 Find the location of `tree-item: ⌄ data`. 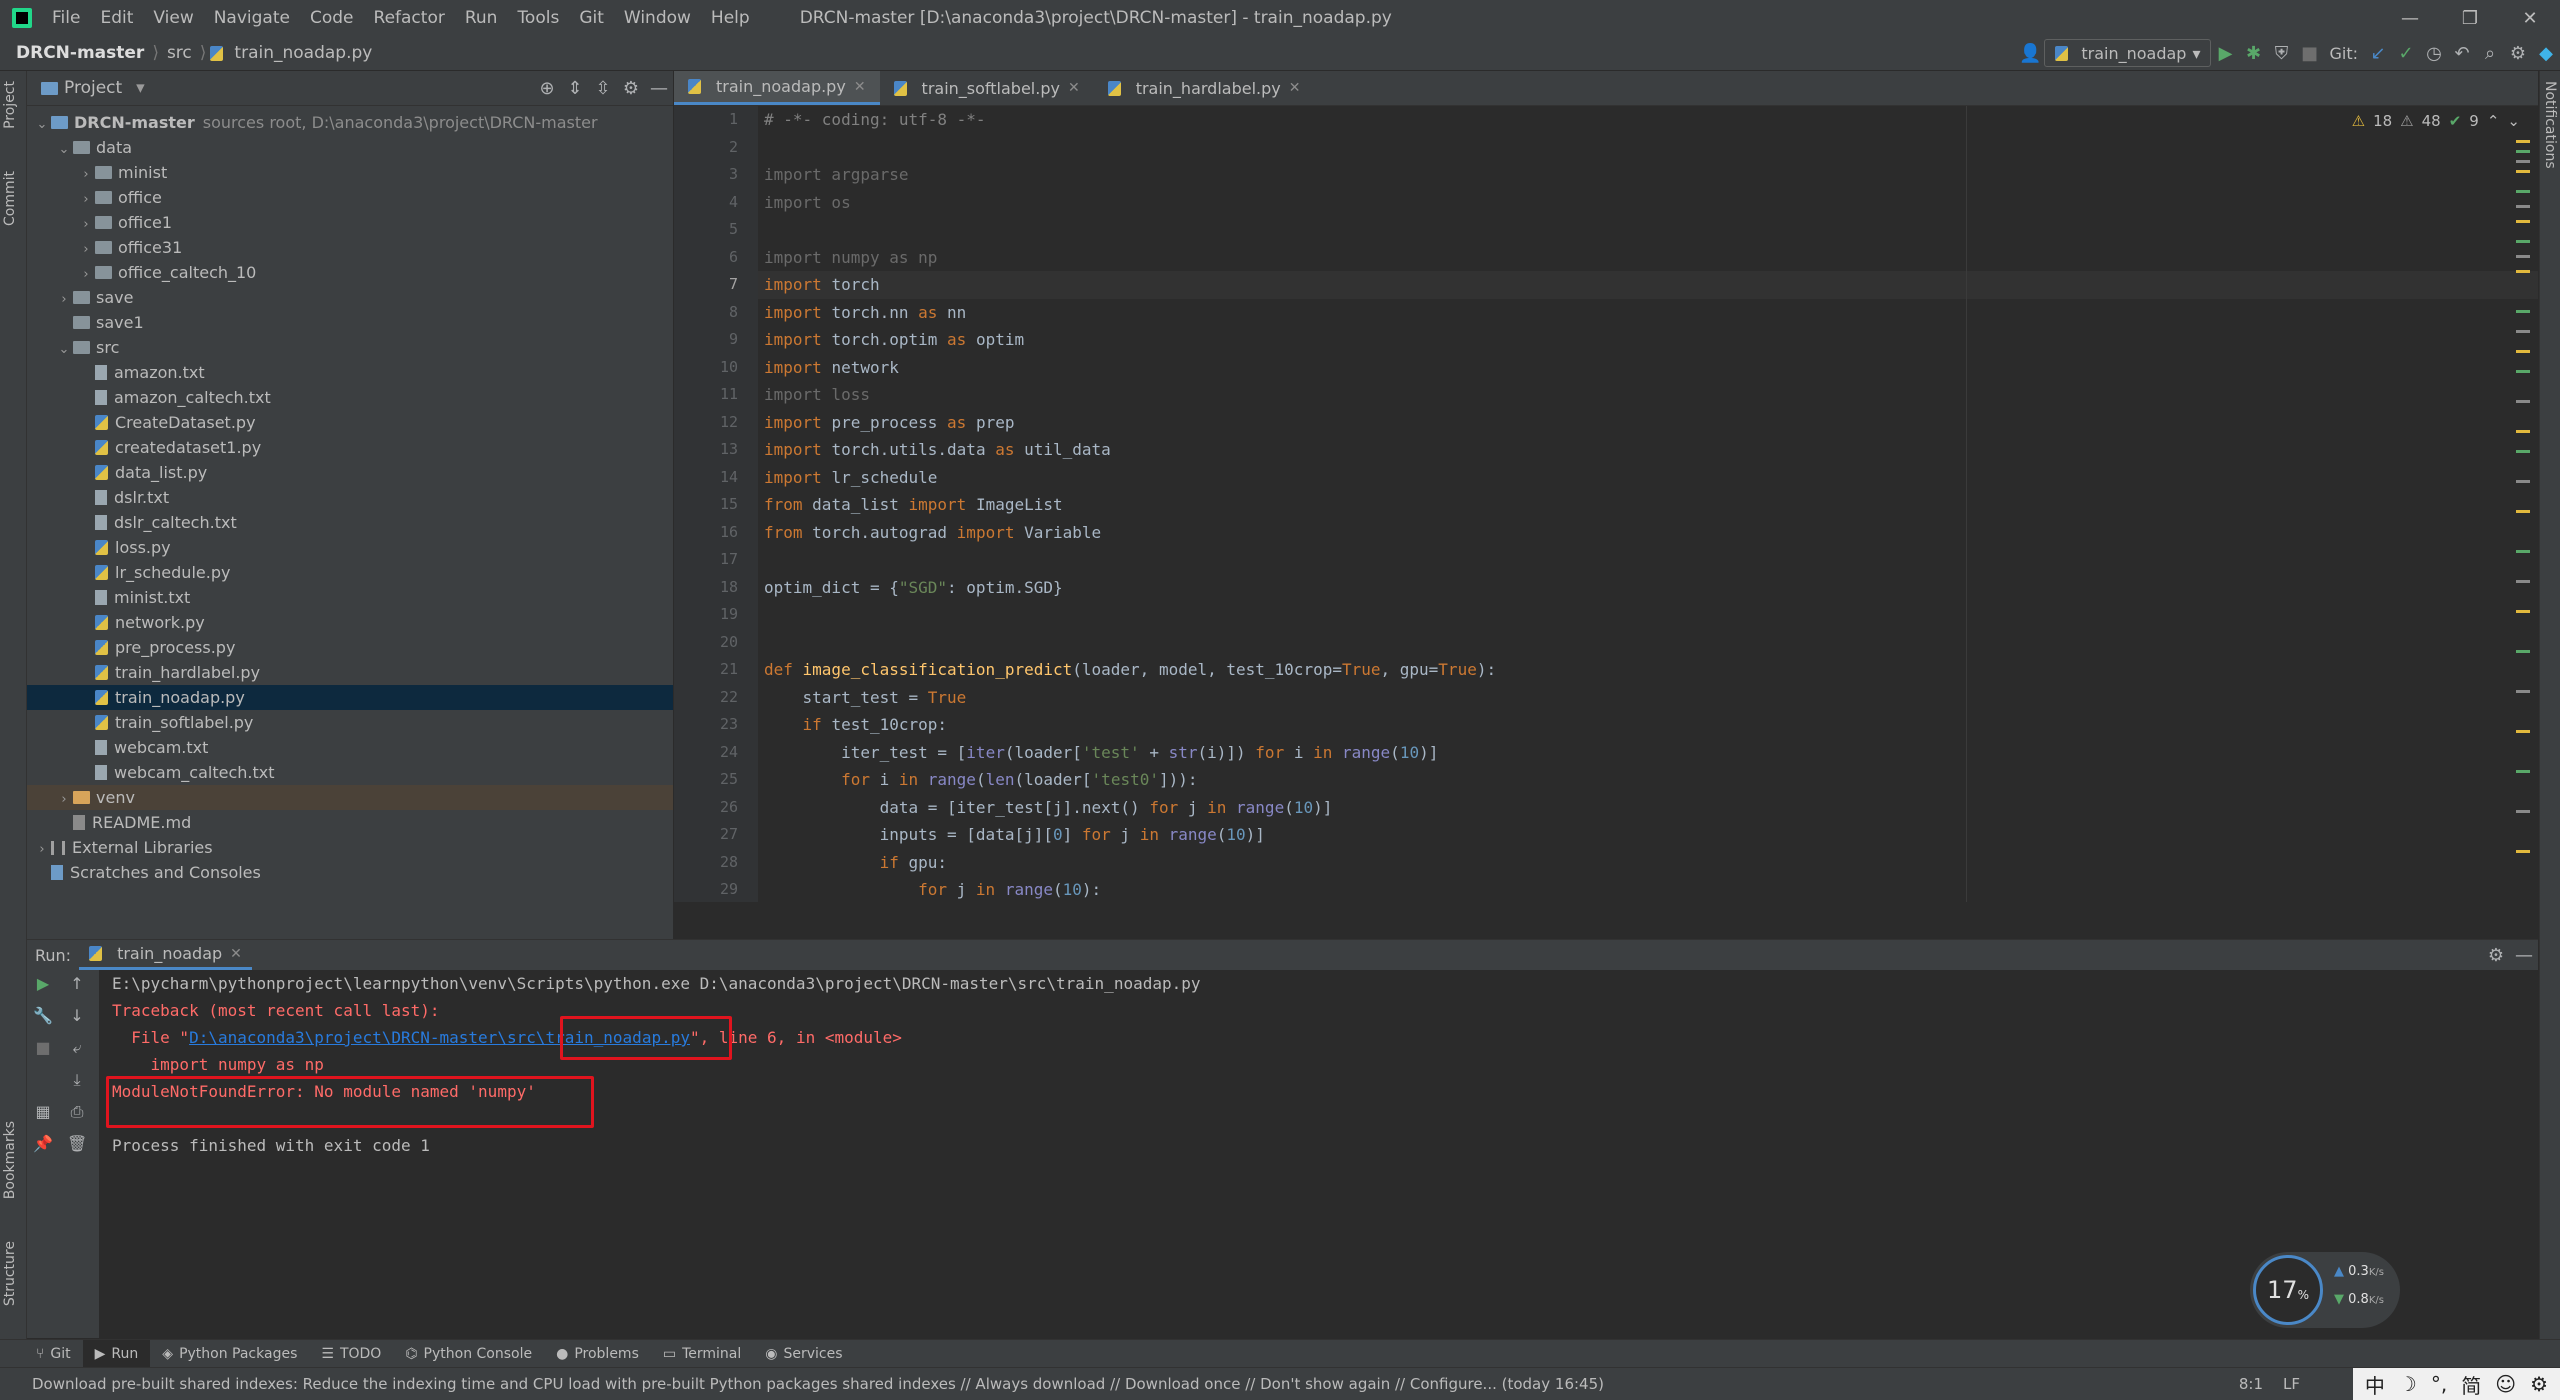

tree-item: ⌄ data is located at coordinates (350, 147).